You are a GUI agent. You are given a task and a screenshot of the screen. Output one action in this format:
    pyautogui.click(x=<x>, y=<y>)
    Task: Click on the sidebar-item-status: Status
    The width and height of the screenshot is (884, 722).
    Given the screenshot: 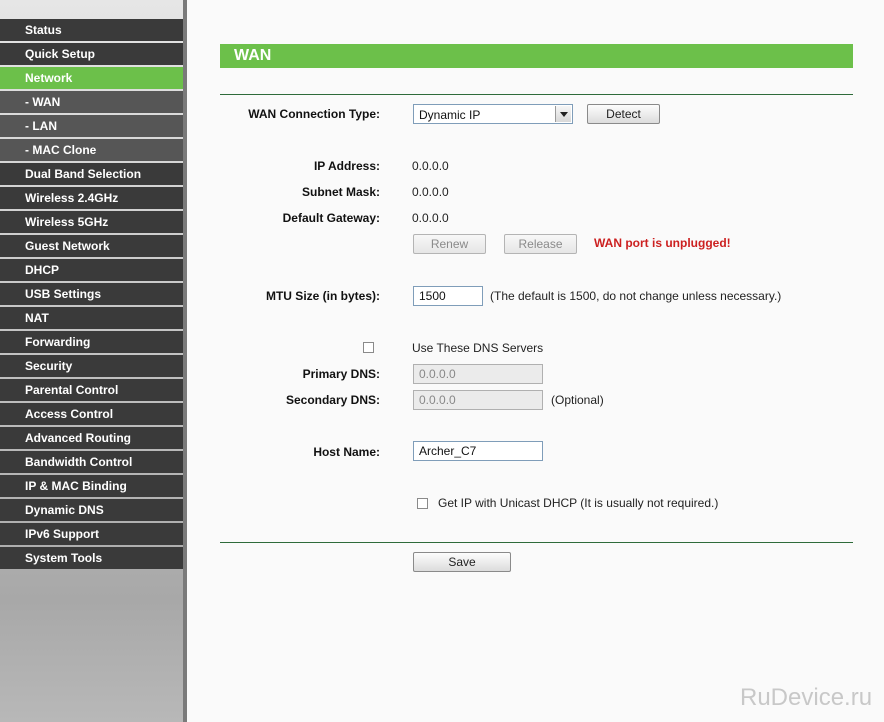 What is the action you would take?
    pyautogui.click(x=91, y=30)
    